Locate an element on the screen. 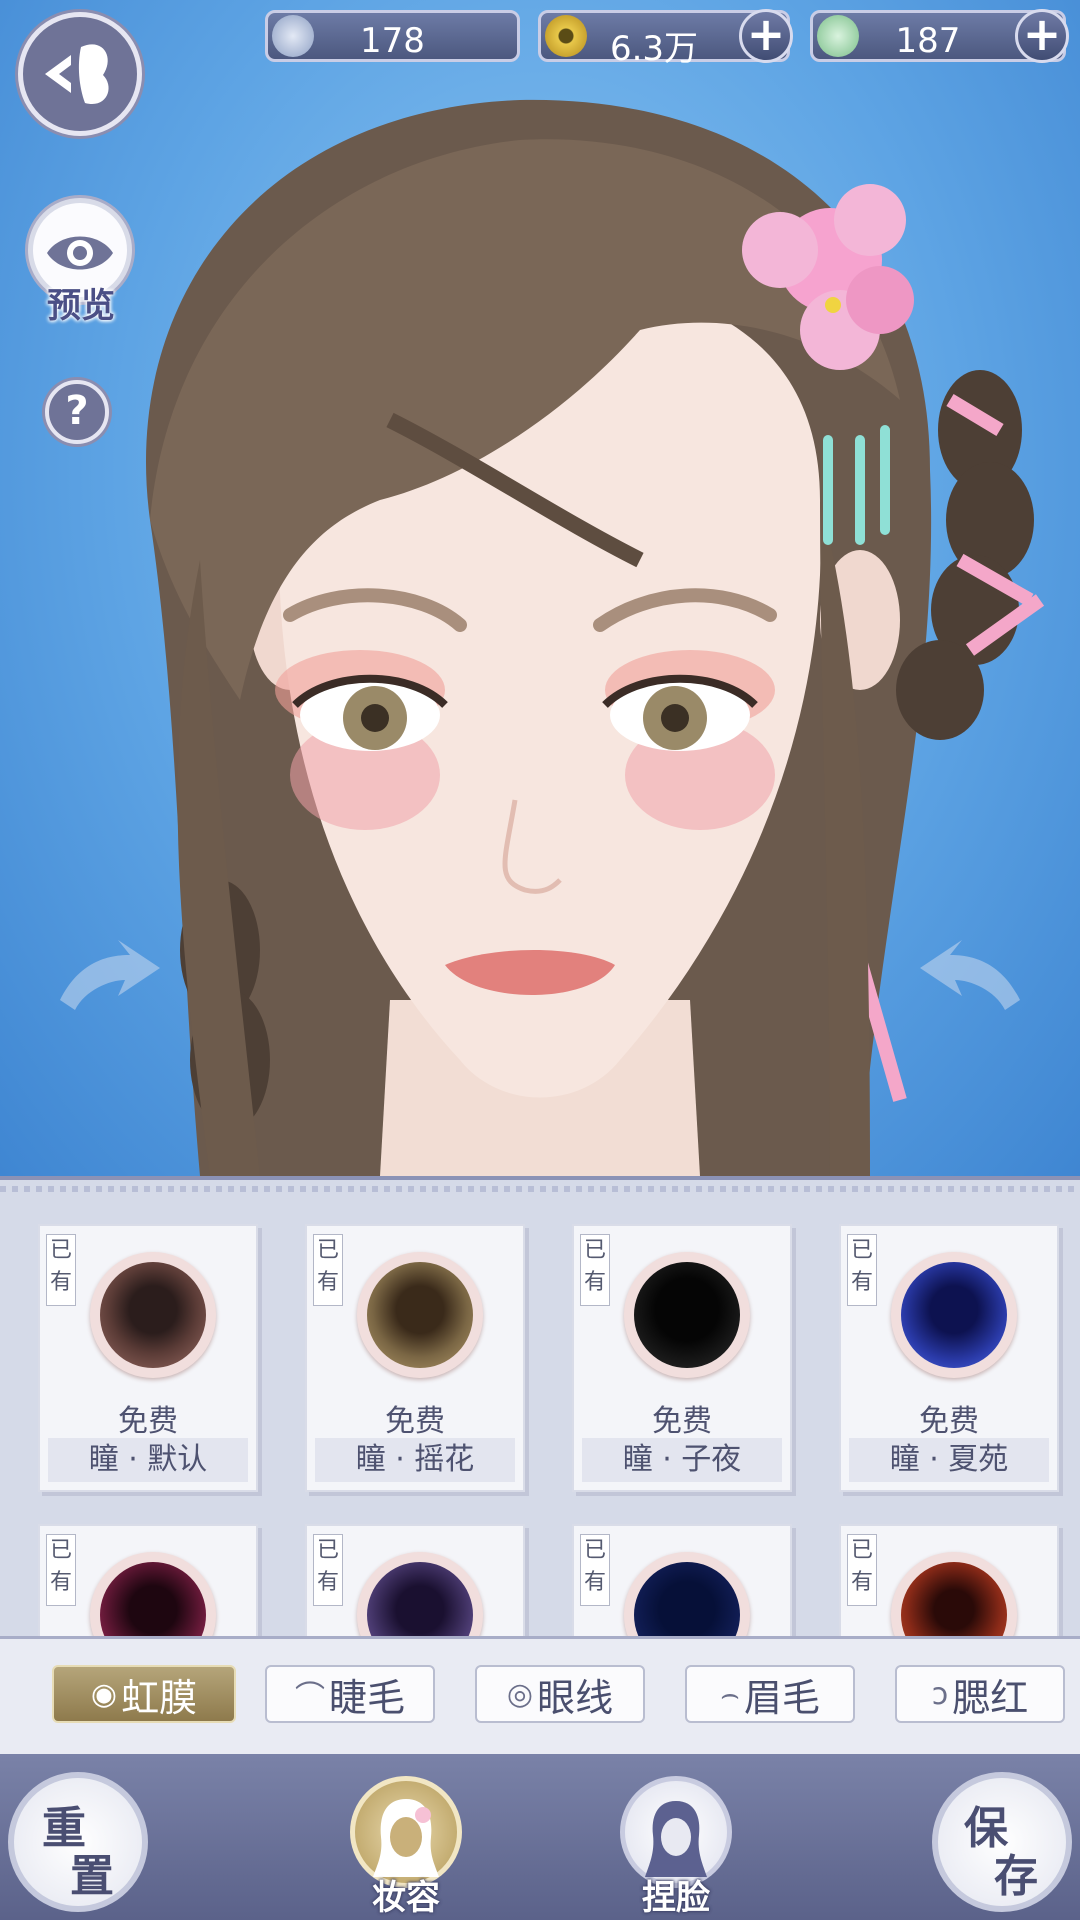  tab-eyebrow-label: 眉毛 is located at coordinates (781, 1697).